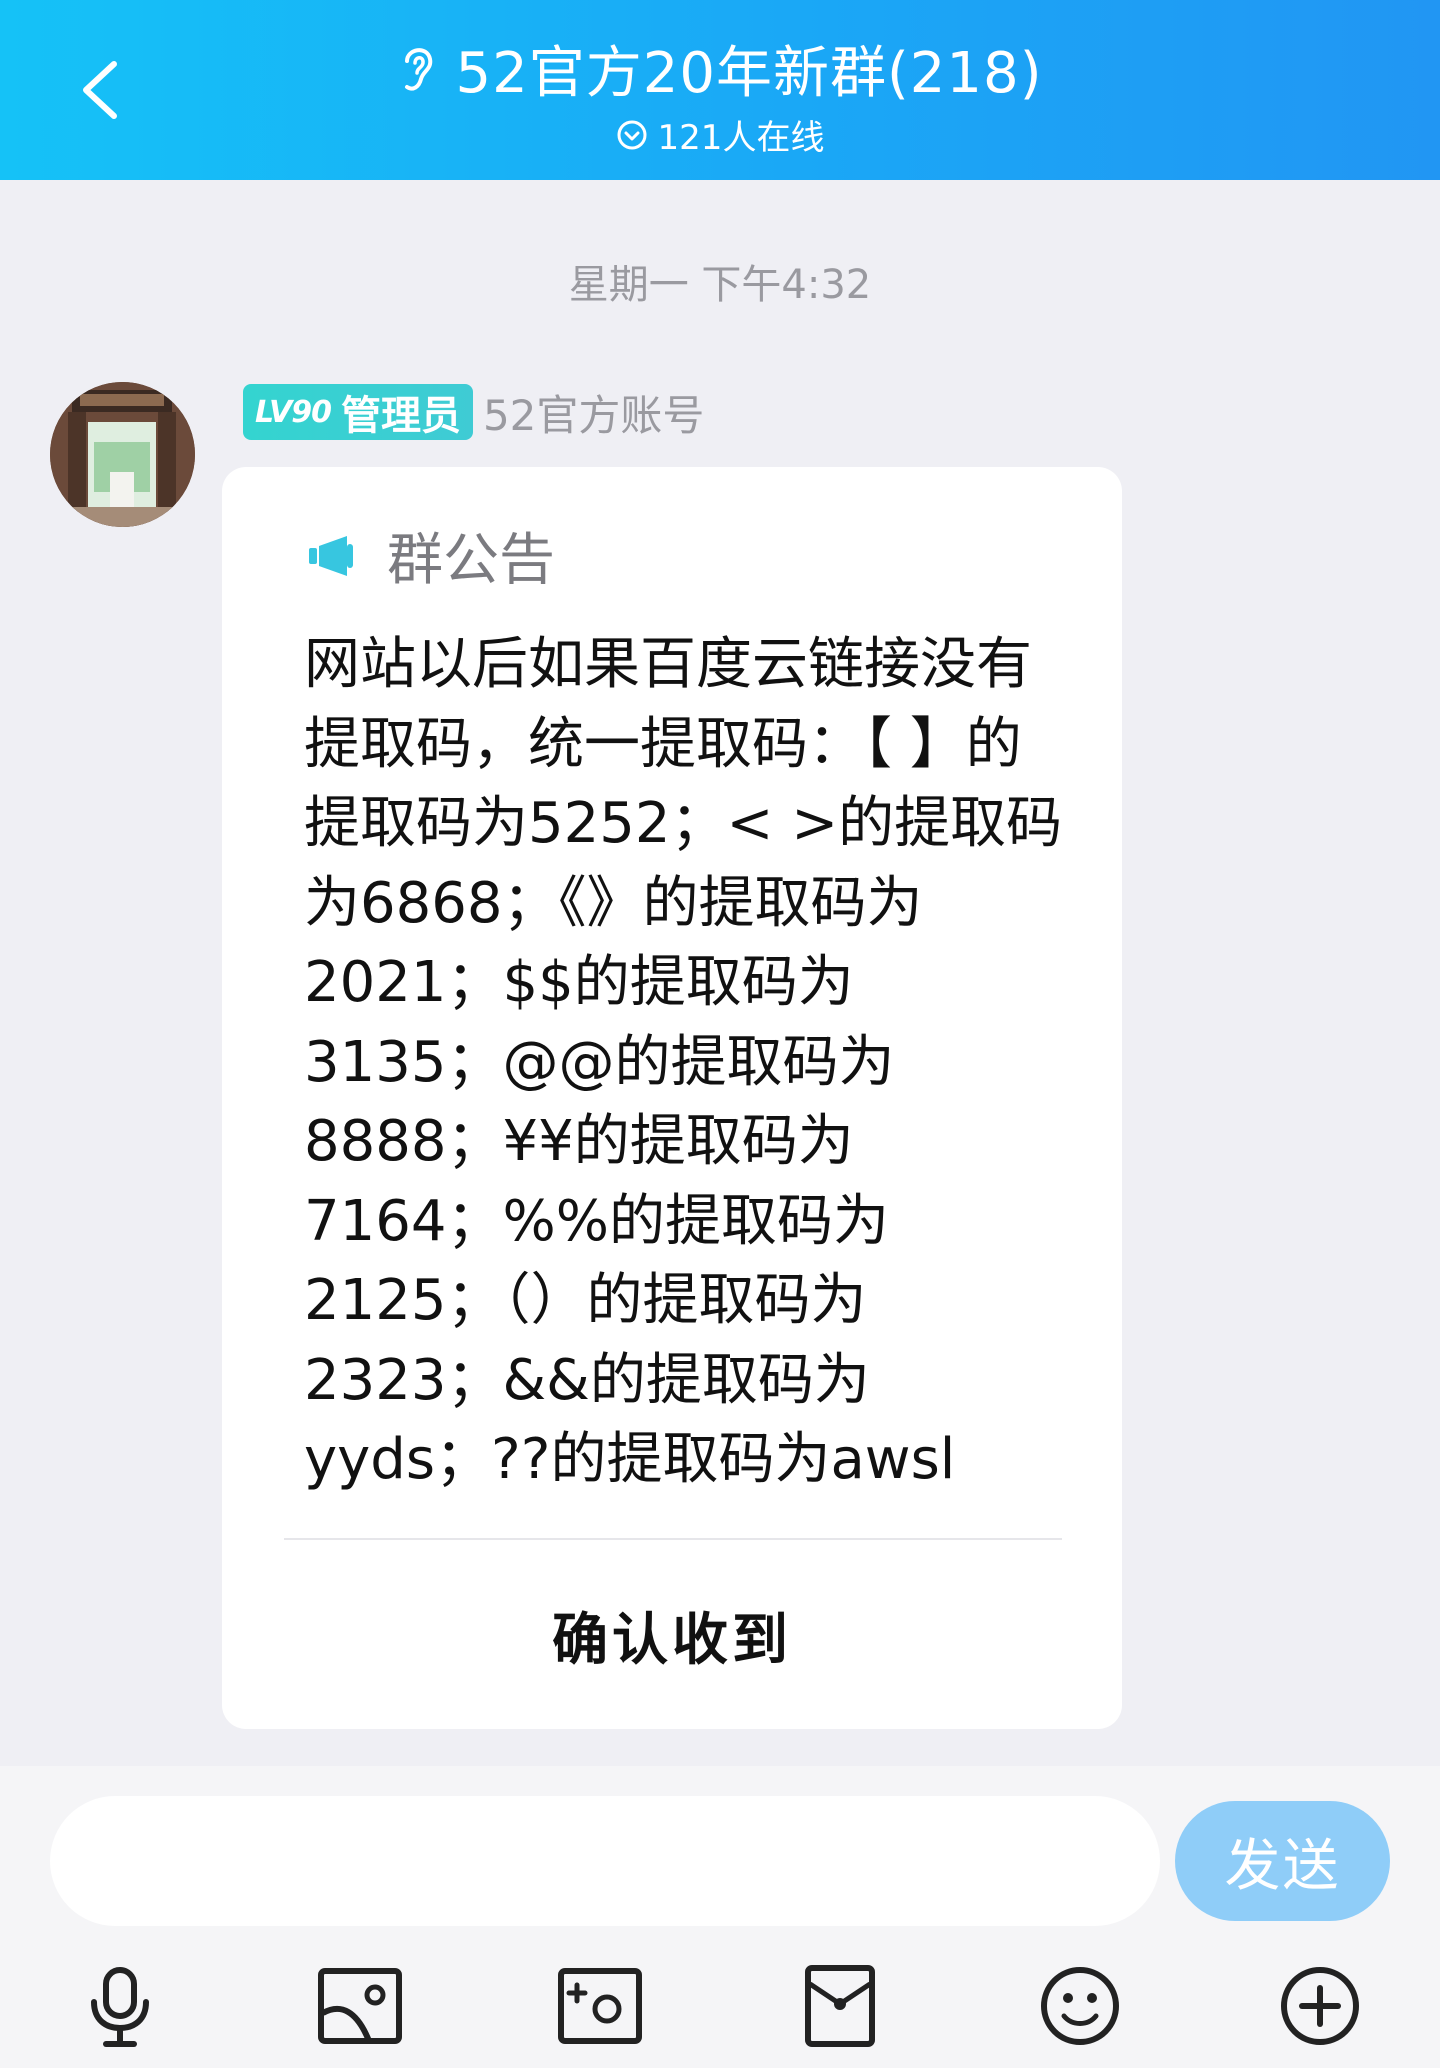  I want to click on microphone-button, so click(120, 2006).